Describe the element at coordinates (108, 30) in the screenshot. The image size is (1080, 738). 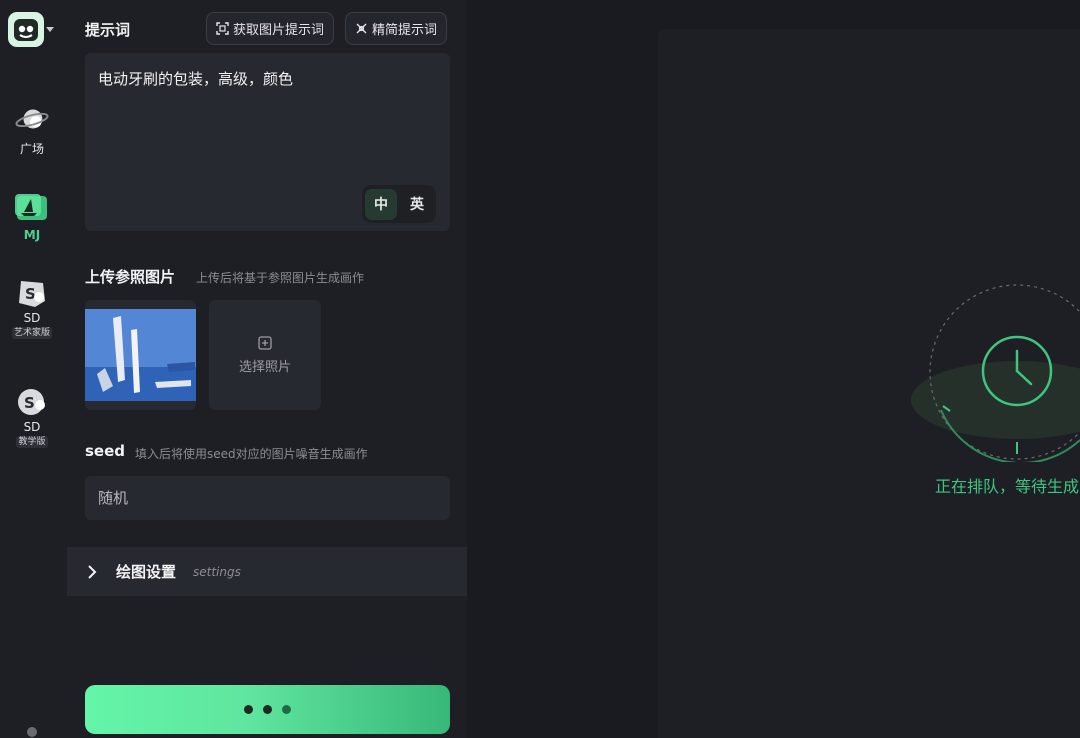
I see `prompt-title: 提示词` at that location.